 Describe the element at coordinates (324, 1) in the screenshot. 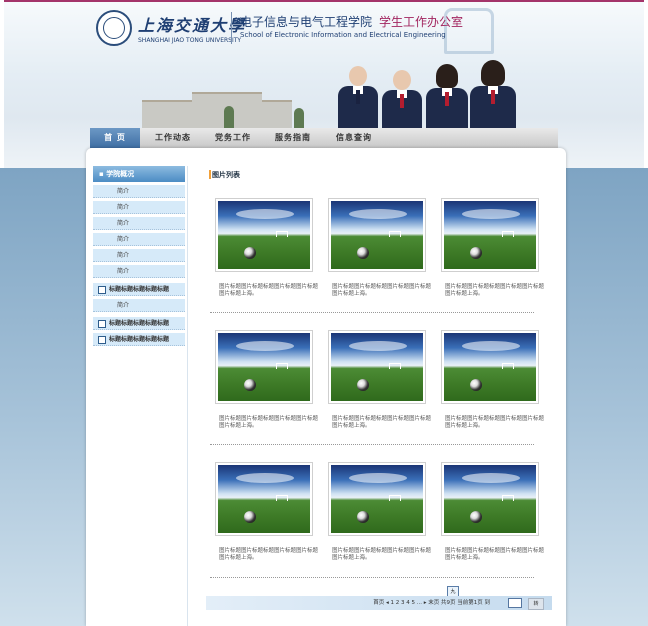

I see `header-accent-line` at that location.